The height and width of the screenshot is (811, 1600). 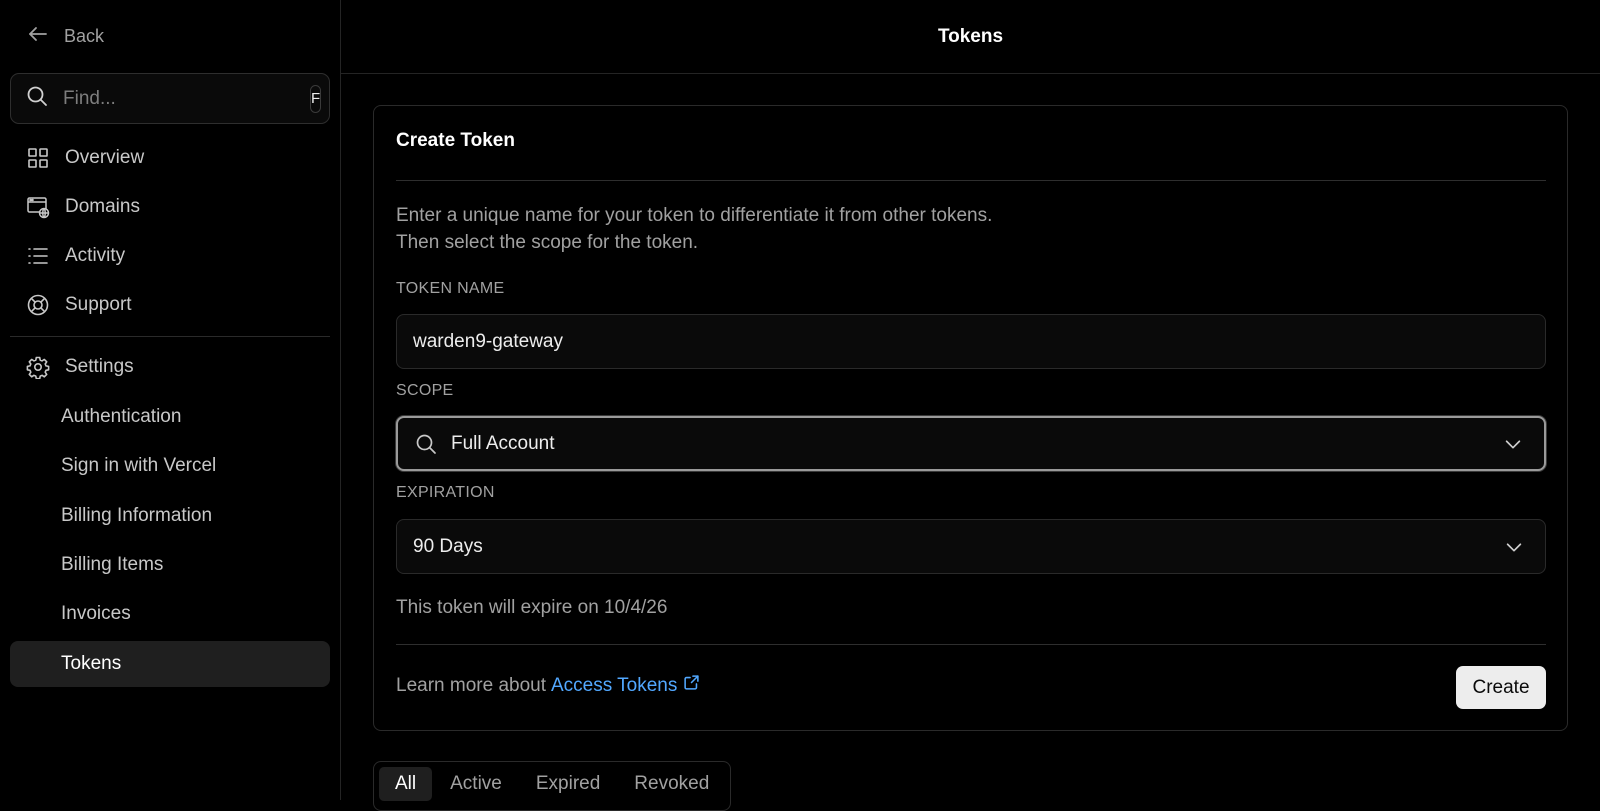 What do you see at coordinates (170, 336) in the screenshot?
I see `sidebar-divider` at bounding box center [170, 336].